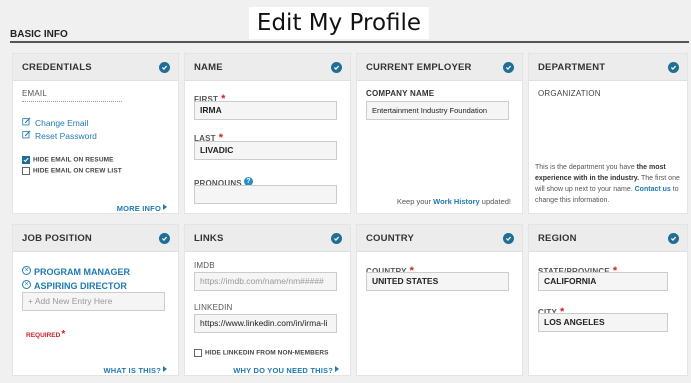 The image size is (691, 383). Describe the element at coordinates (57, 238) in the screenshot. I see `job-position-title: JOB POSITION` at that location.